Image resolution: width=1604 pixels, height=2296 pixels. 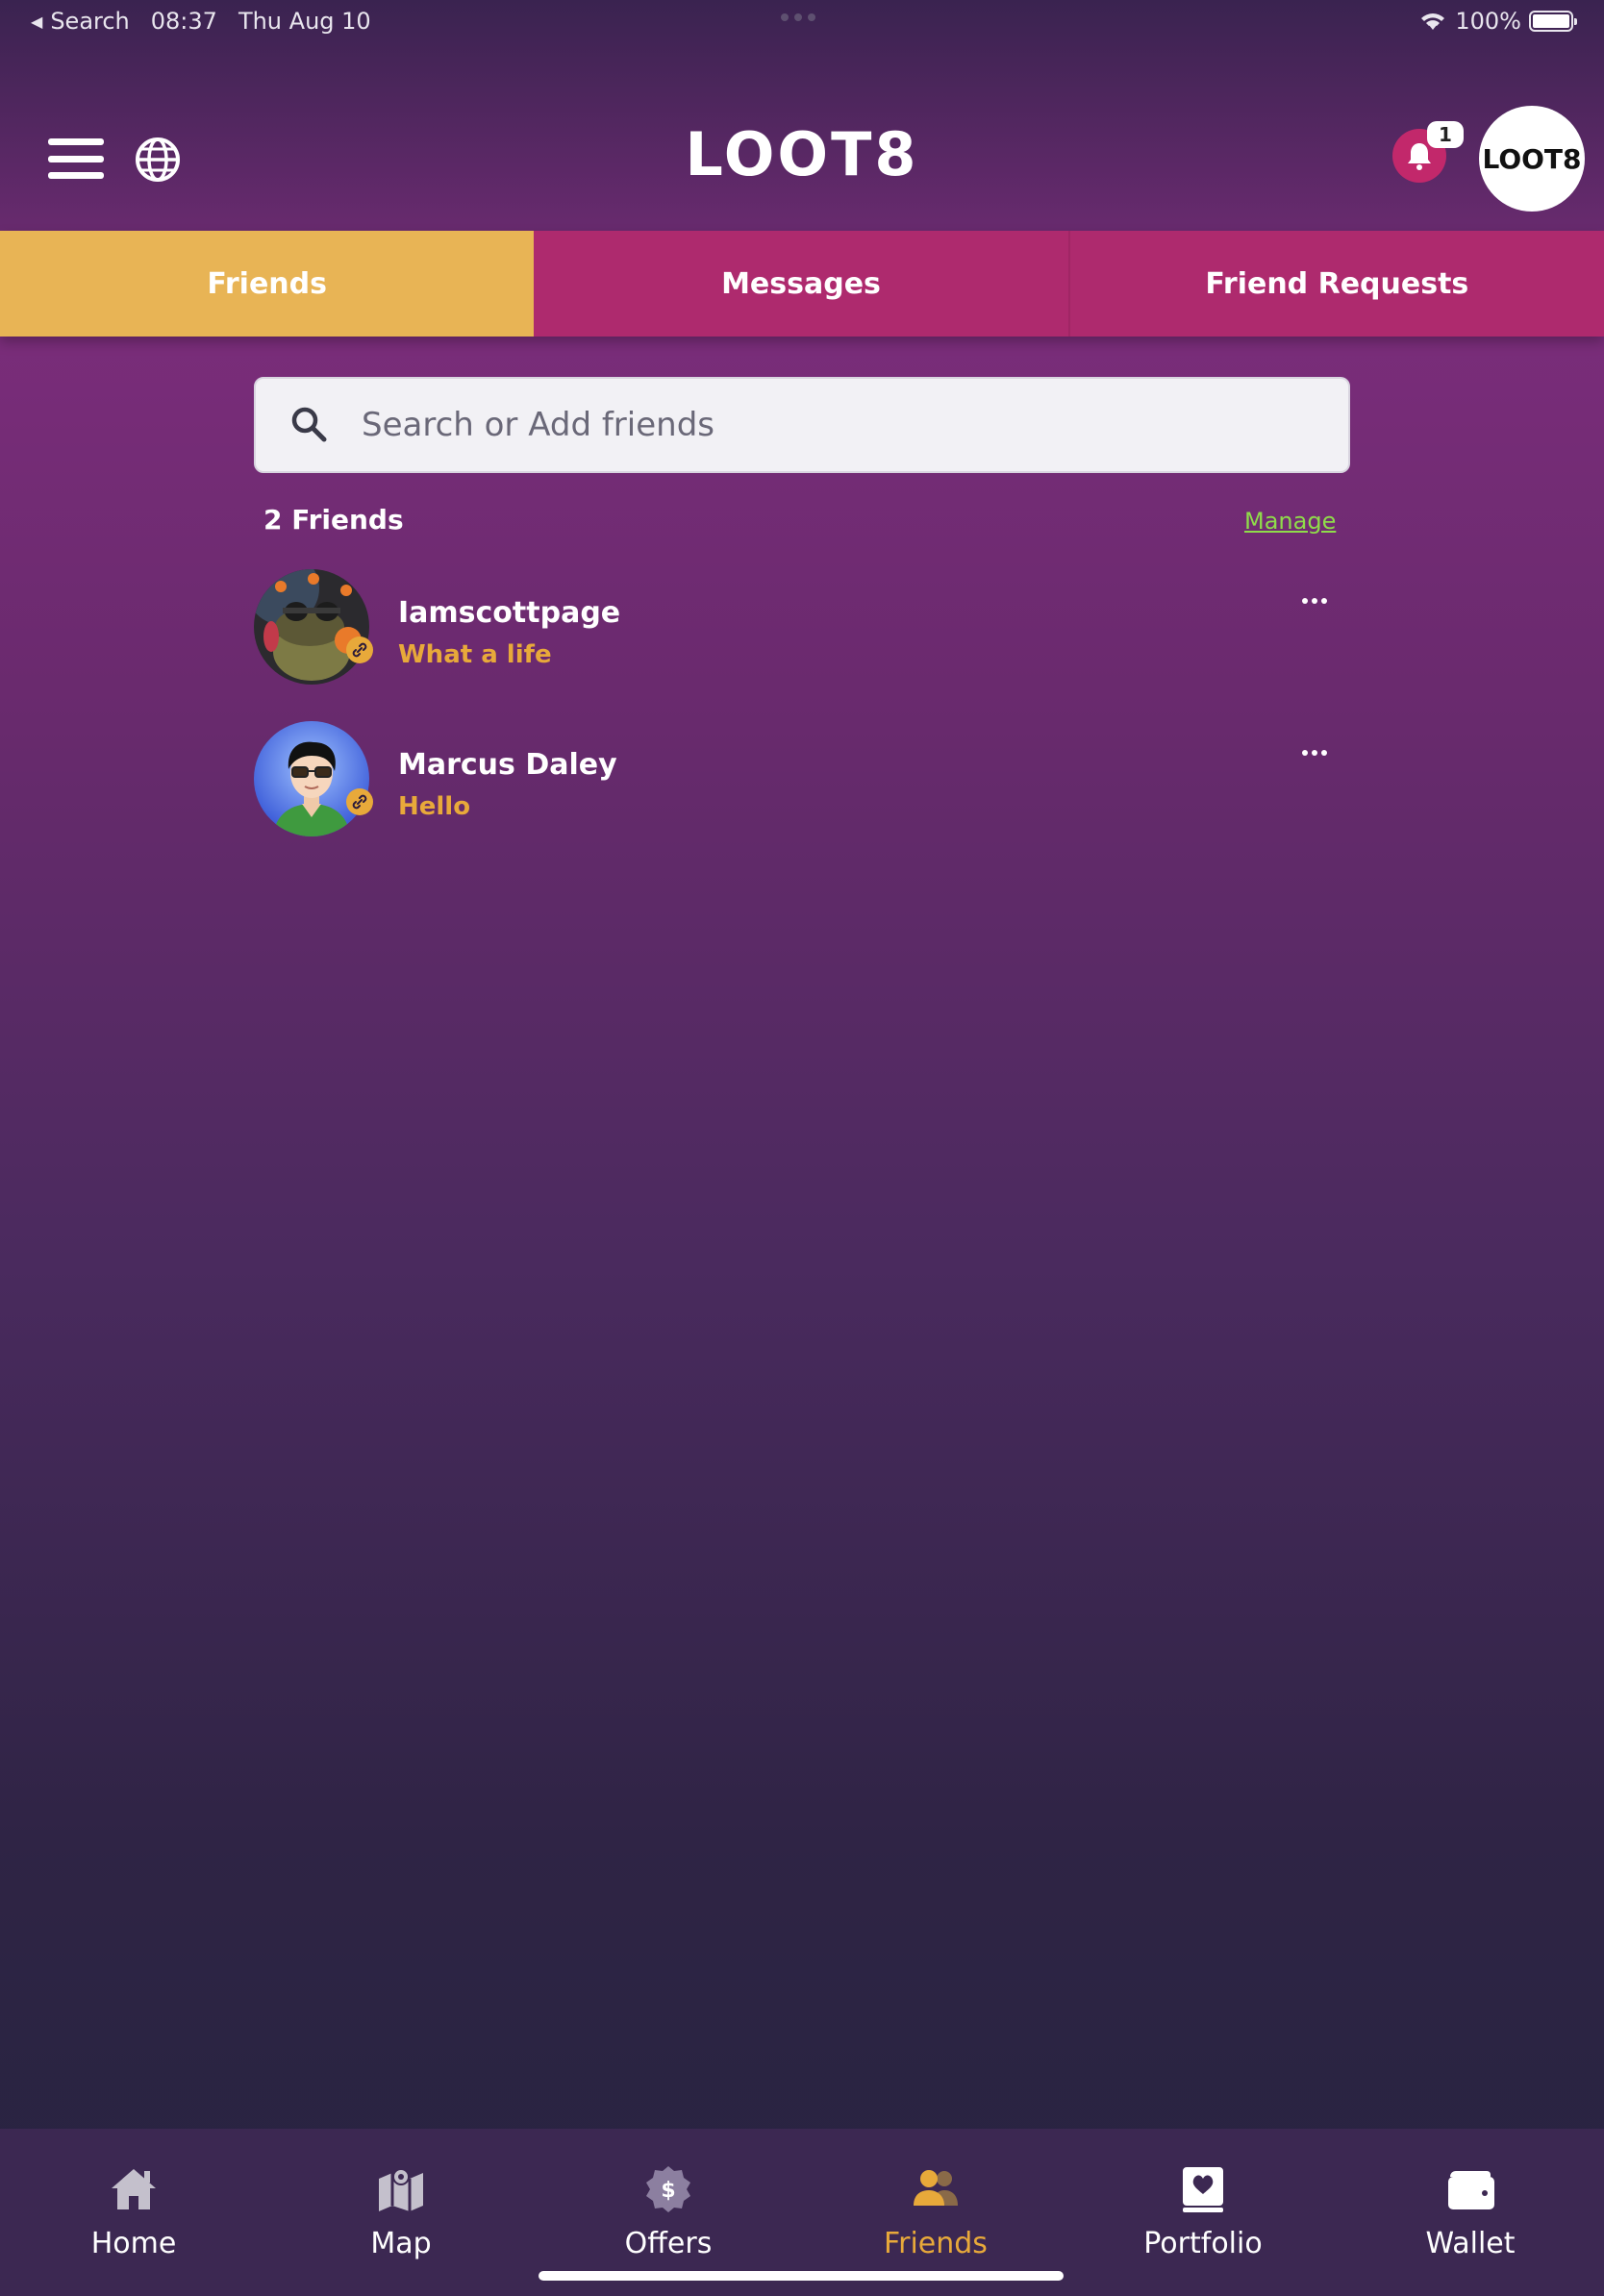 What do you see at coordinates (1470, 2212) in the screenshot?
I see `nav-wallet: Wallet` at bounding box center [1470, 2212].